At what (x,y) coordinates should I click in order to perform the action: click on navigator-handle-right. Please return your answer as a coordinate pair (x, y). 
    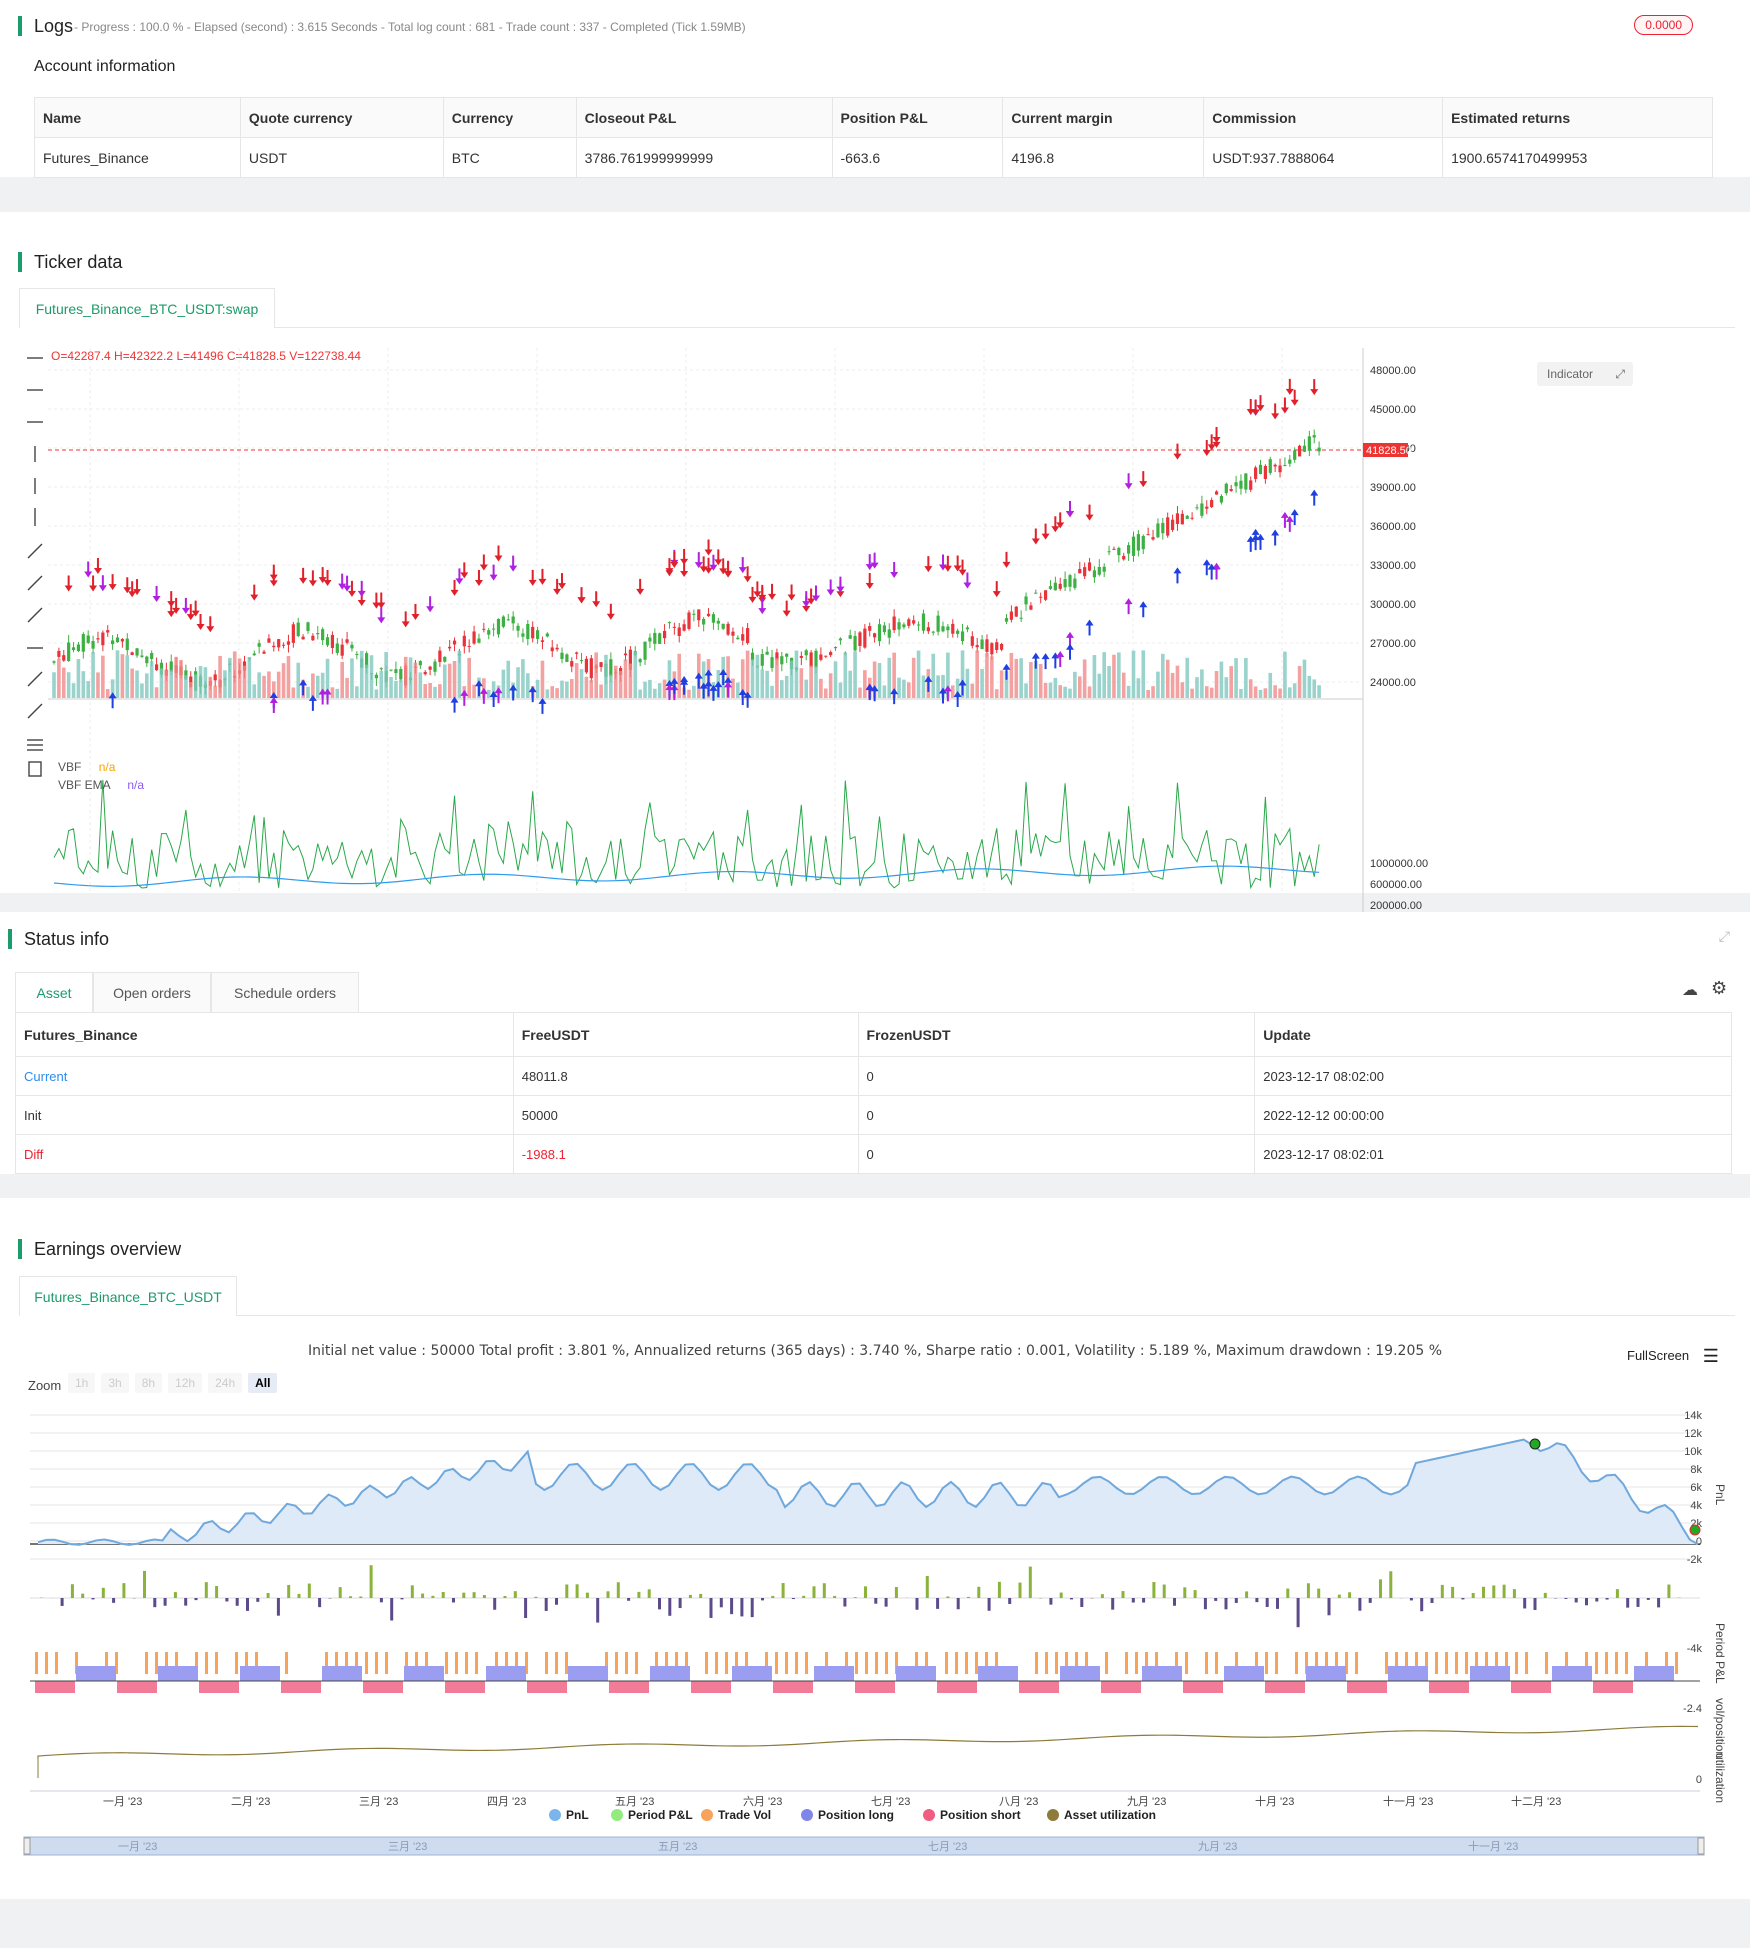
    Looking at the image, I should click on (1701, 1846).